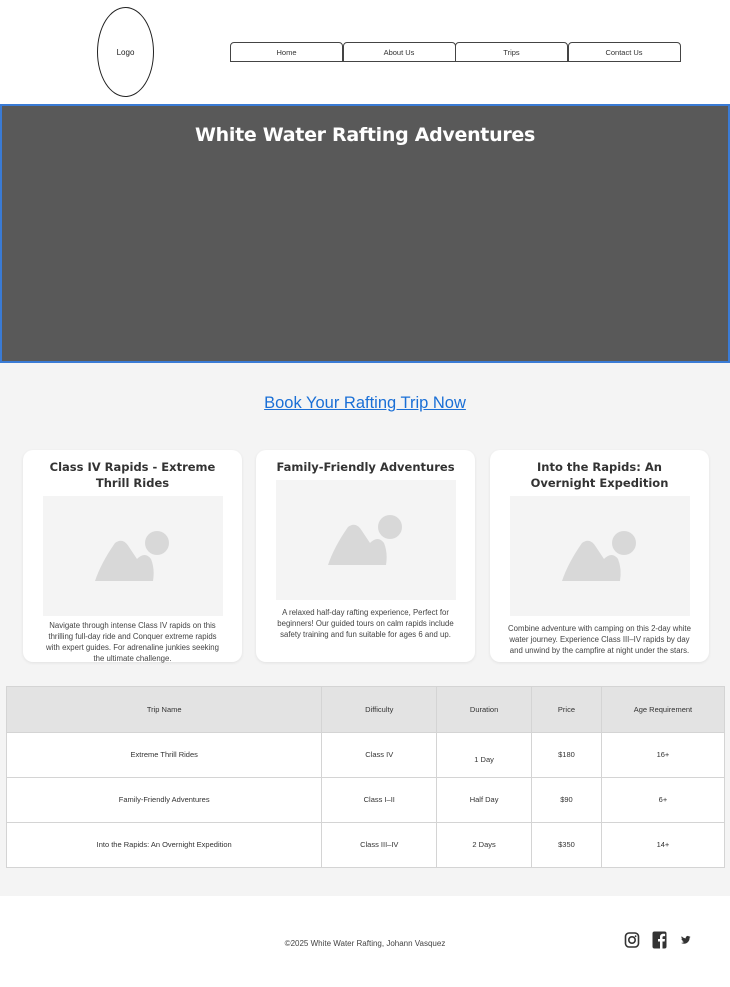 The width and height of the screenshot is (730, 987). Describe the element at coordinates (632, 940) in the screenshot. I see `instagram-icon` at that location.